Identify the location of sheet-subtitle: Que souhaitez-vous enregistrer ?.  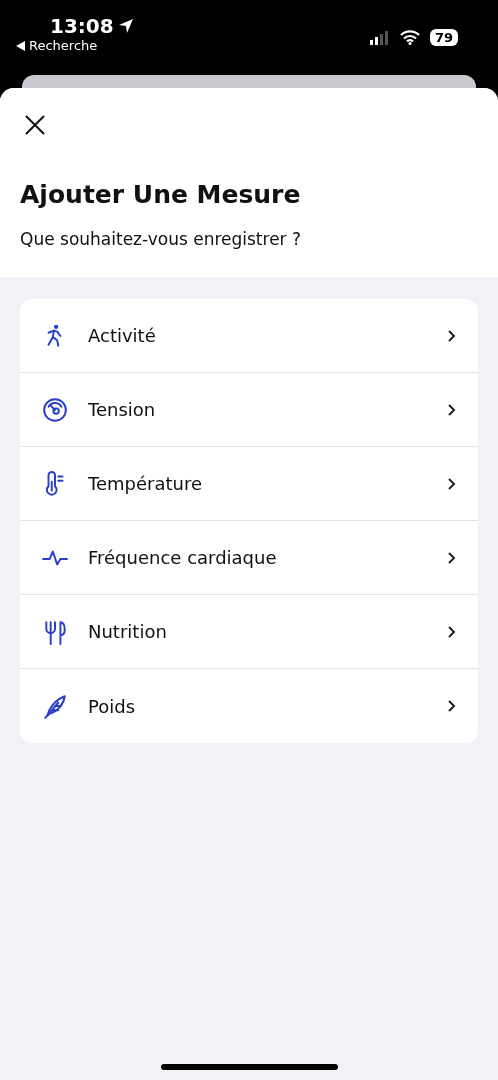
(161, 239).